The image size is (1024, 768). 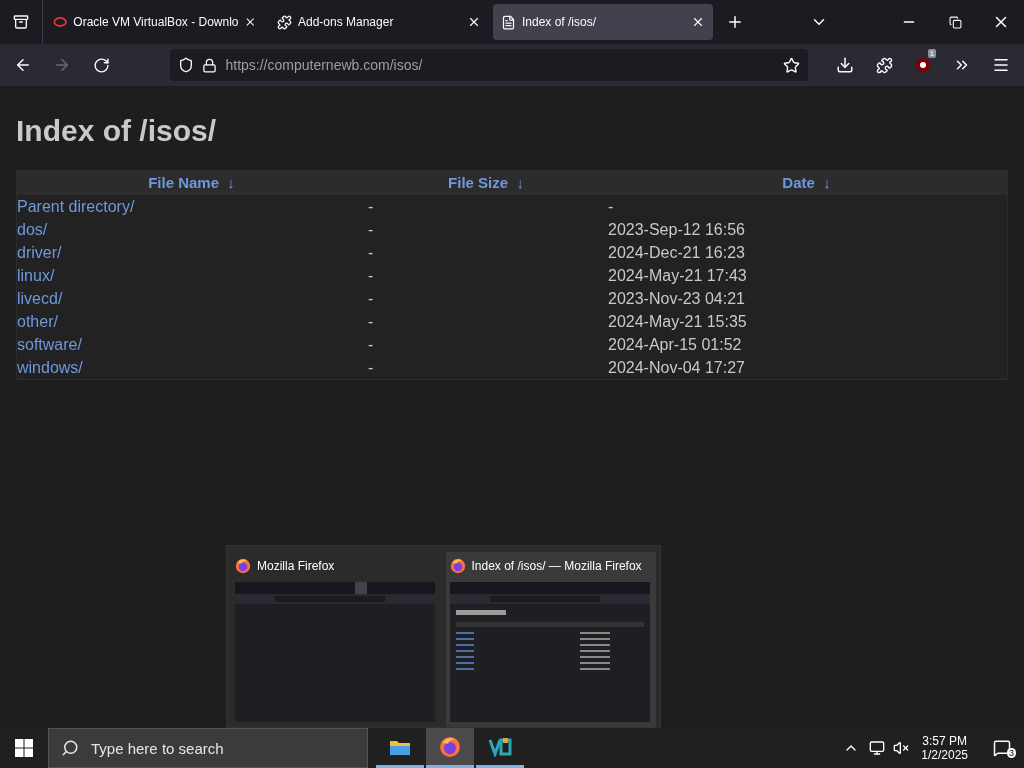 What do you see at coordinates (210, 65) in the screenshot?
I see `lock-icon` at bounding box center [210, 65].